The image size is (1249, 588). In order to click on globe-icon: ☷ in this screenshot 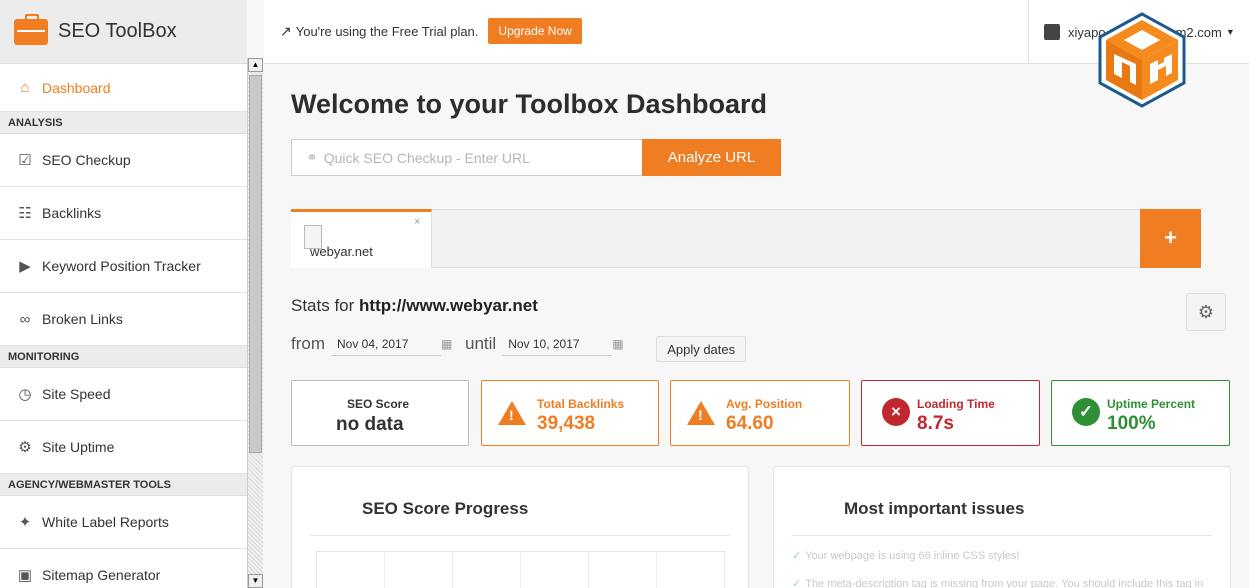, I will do `click(25, 213)`.